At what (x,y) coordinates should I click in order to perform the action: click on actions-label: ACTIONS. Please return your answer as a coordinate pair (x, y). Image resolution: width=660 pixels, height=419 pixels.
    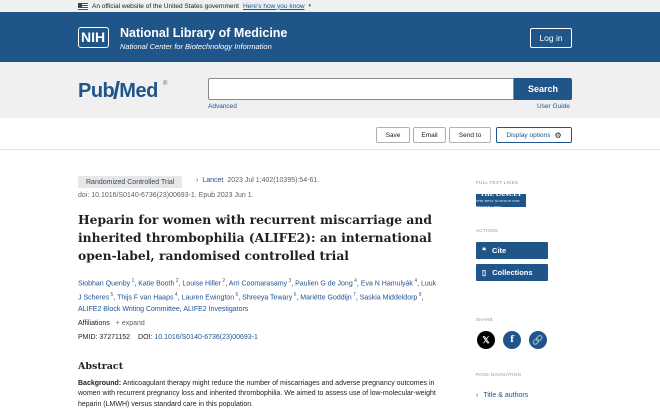
    Looking at the image, I should click on (487, 230).